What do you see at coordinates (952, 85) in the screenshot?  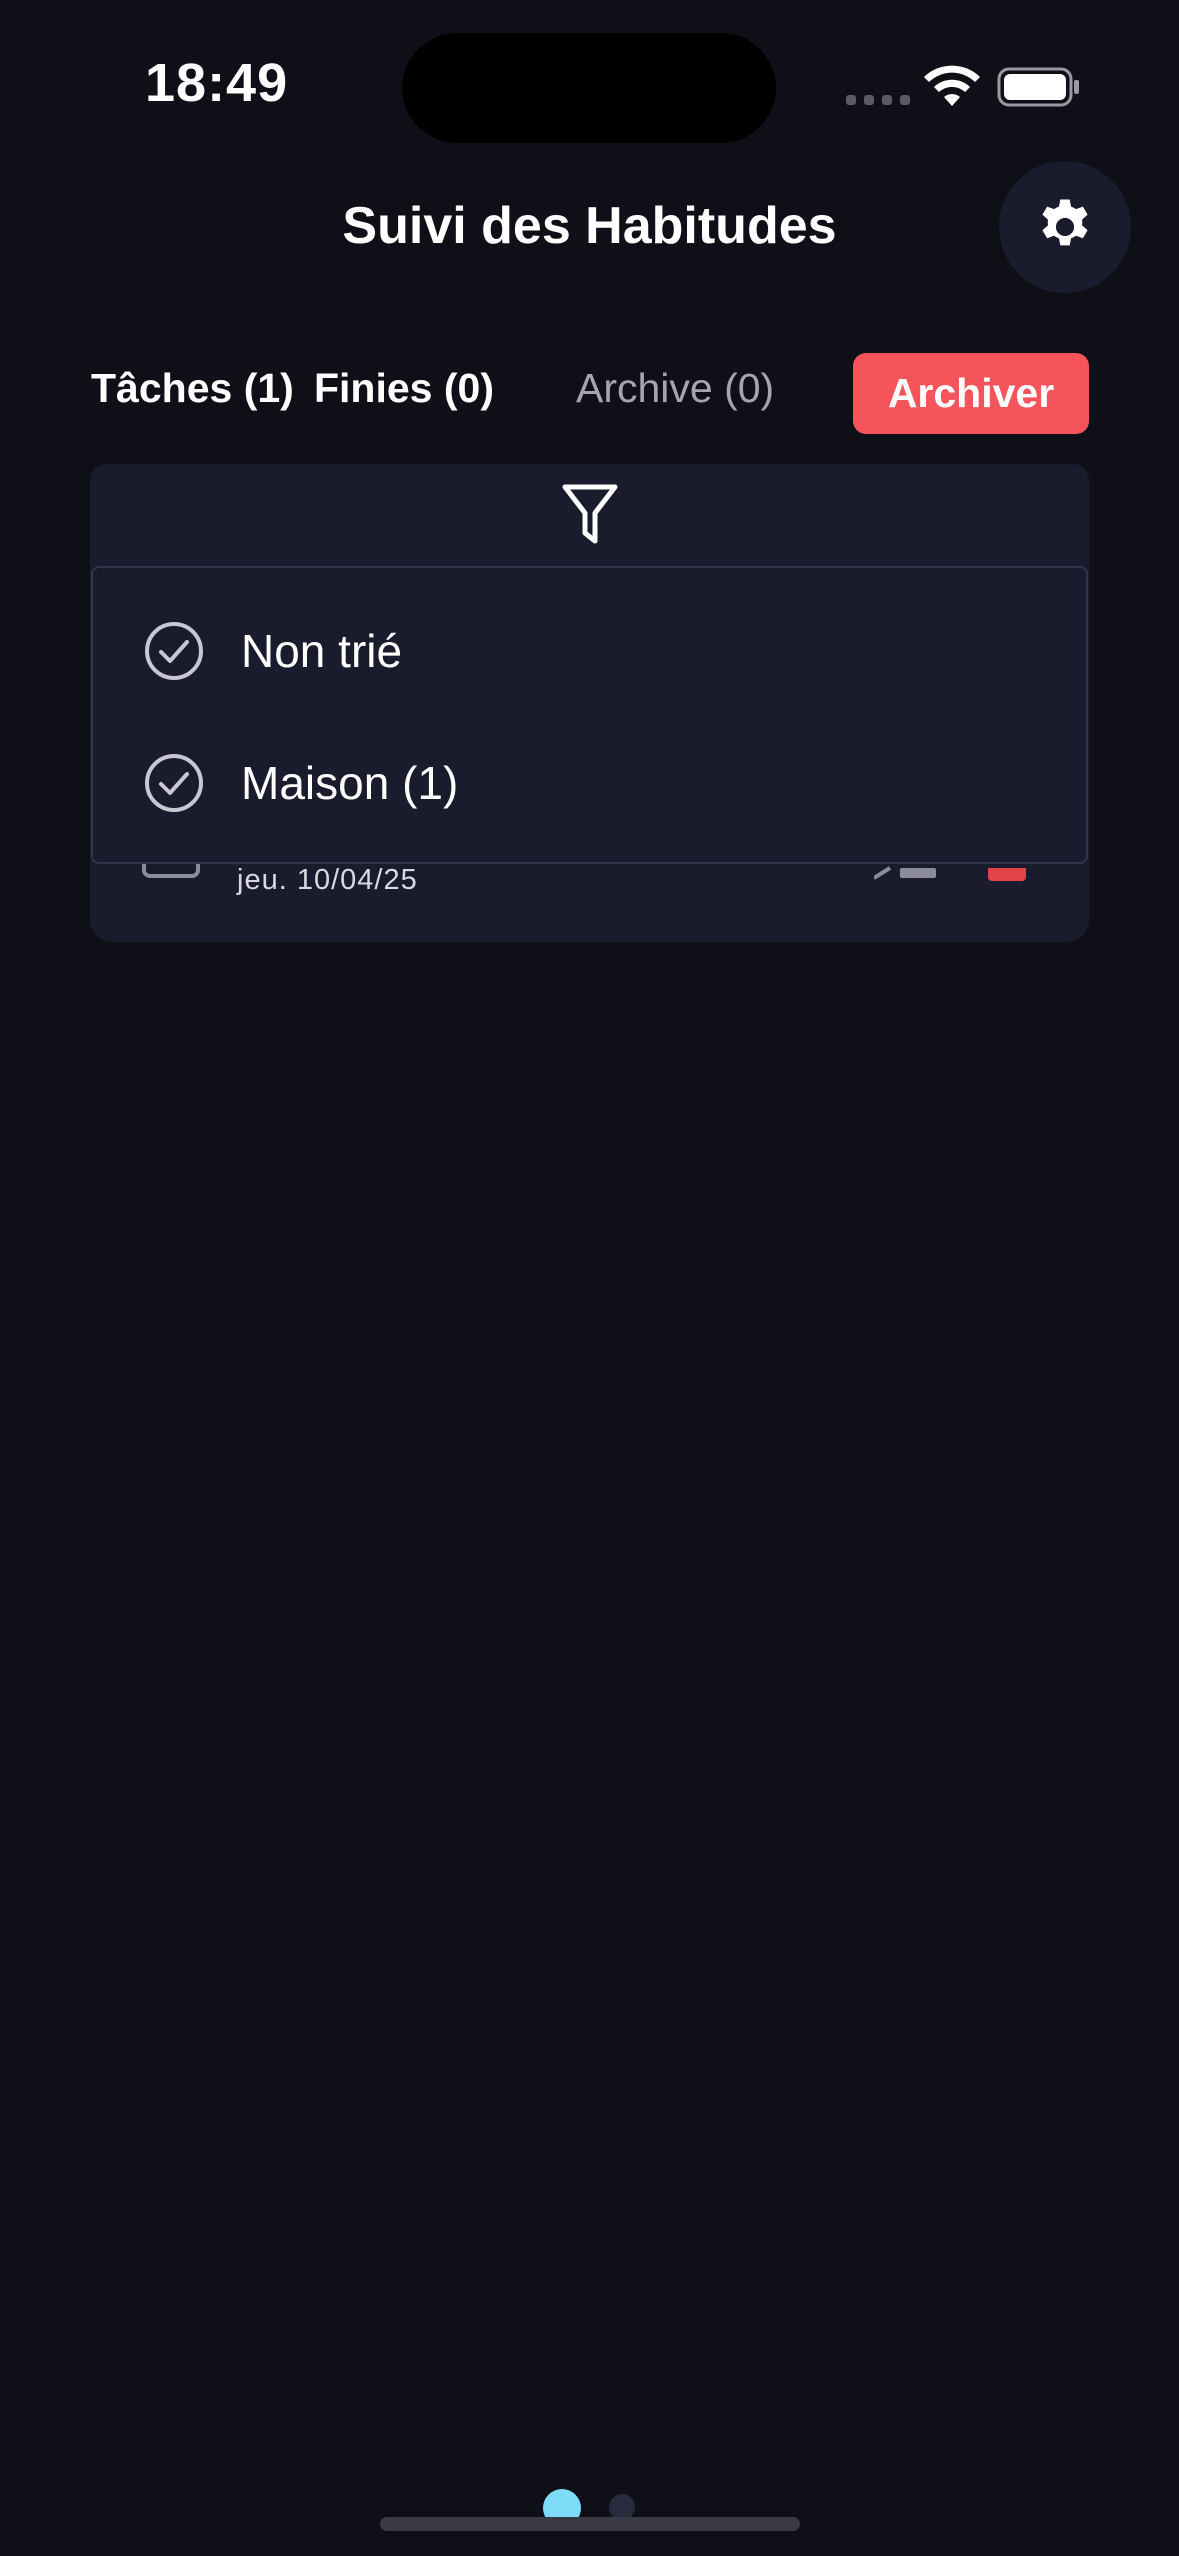 I see `wifi-icon` at bounding box center [952, 85].